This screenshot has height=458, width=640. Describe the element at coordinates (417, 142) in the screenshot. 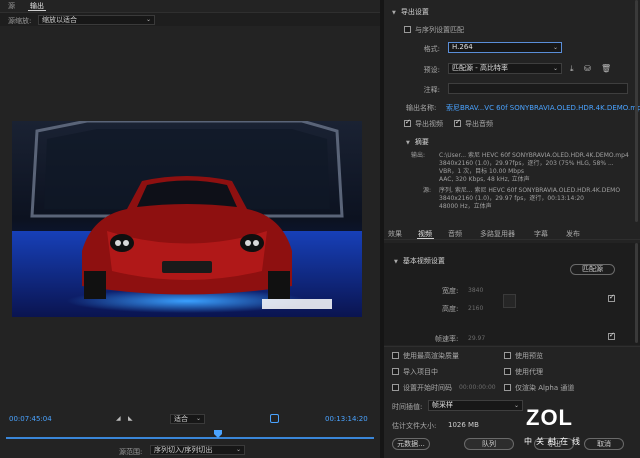

I see `summary-header: ▼ 摘要` at that location.